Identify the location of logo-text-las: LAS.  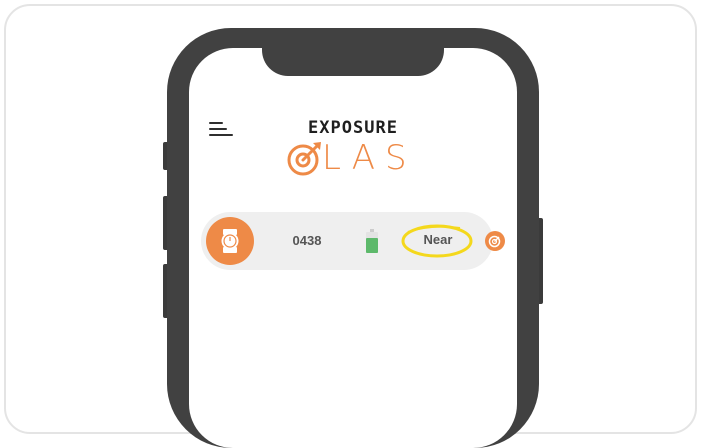
(369, 158).